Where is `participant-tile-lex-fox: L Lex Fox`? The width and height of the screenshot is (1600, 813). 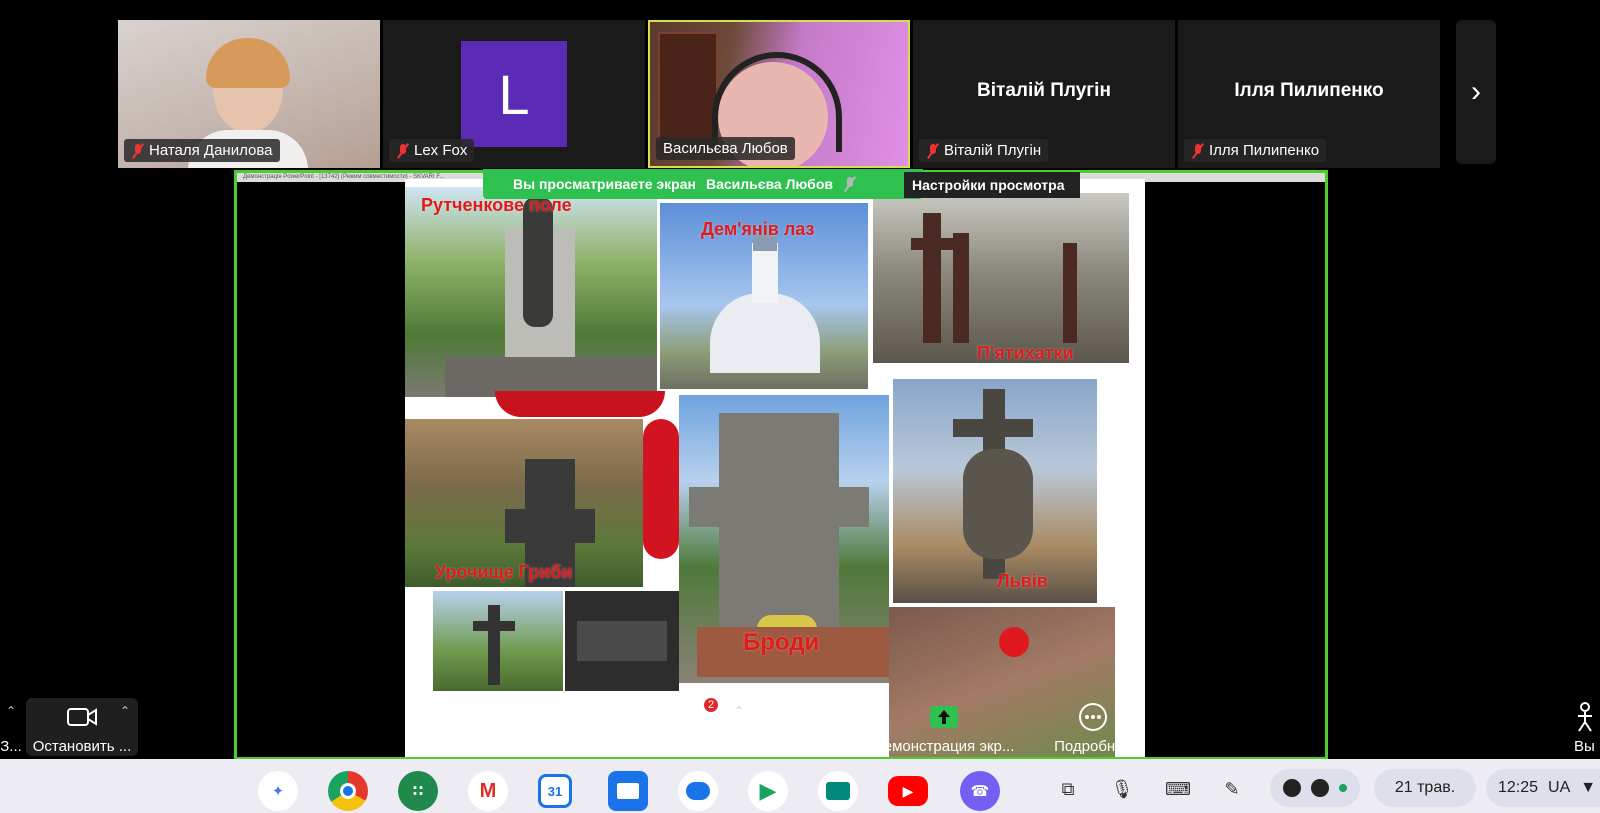 participant-tile-lex-fox: L Lex Fox is located at coordinates (514, 94).